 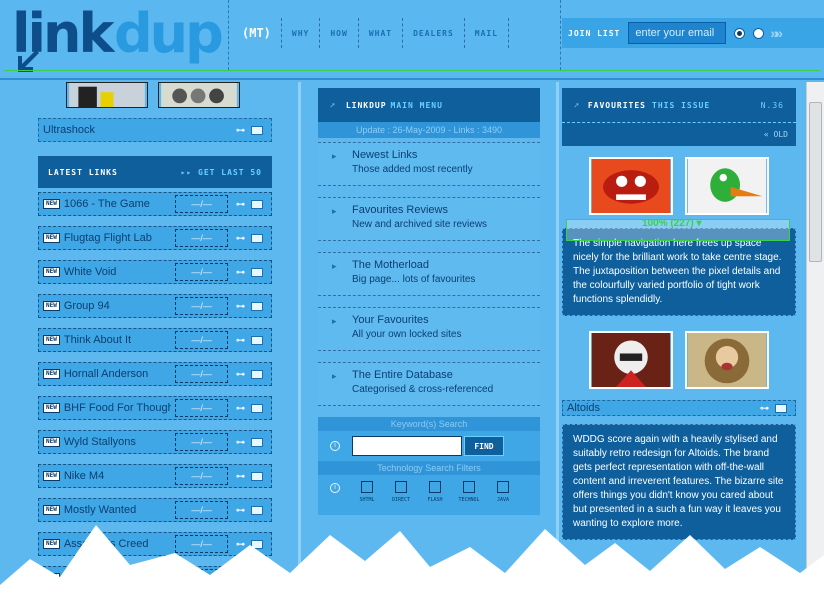 I want to click on nav-why: why, so click(x=301, y=33).